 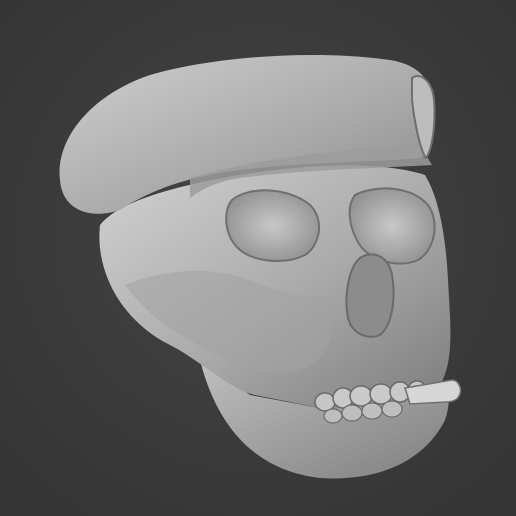 What do you see at coordinates (370, 295) in the screenshot?
I see `nasal-cavity` at bounding box center [370, 295].